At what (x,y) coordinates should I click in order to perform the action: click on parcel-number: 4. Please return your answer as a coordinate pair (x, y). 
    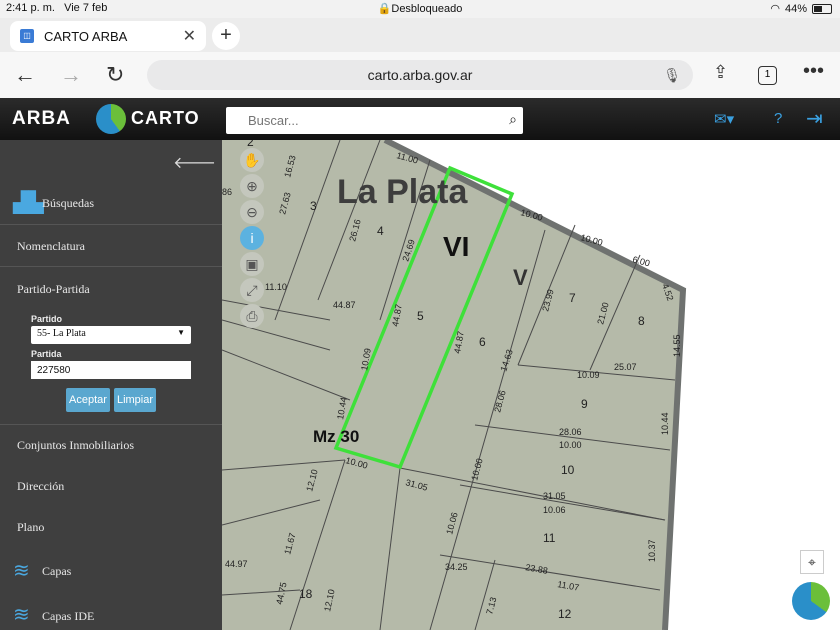
    Looking at the image, I should click on (380, 231).